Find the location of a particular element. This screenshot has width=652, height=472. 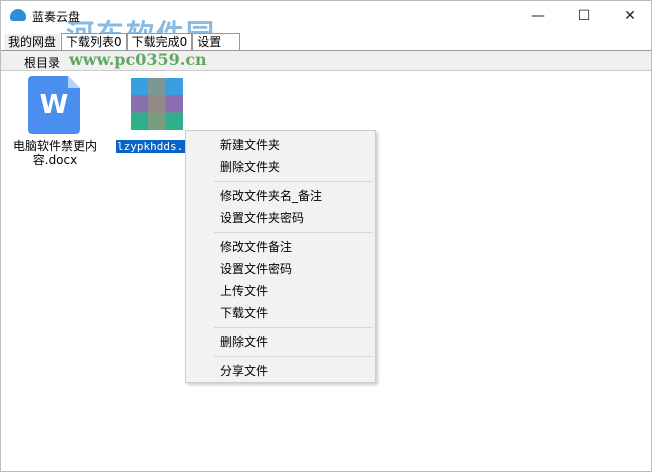

tab-download-done: 下载完成0 is located at coordinates (159, 42).